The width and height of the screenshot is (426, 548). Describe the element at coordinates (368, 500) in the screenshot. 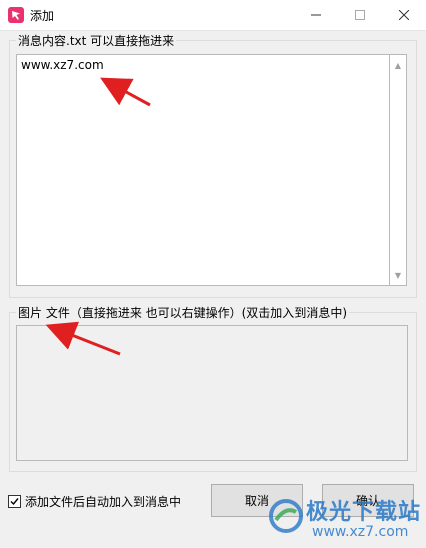

I see `ok-button: 确认` at that location.